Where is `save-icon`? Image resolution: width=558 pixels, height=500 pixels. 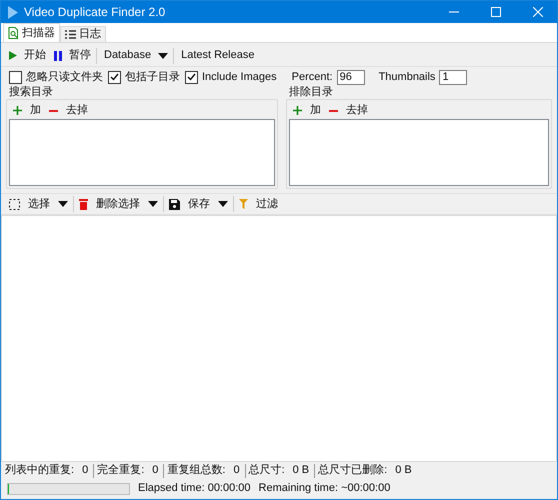
save-icon is located at coordinates (174, 204).